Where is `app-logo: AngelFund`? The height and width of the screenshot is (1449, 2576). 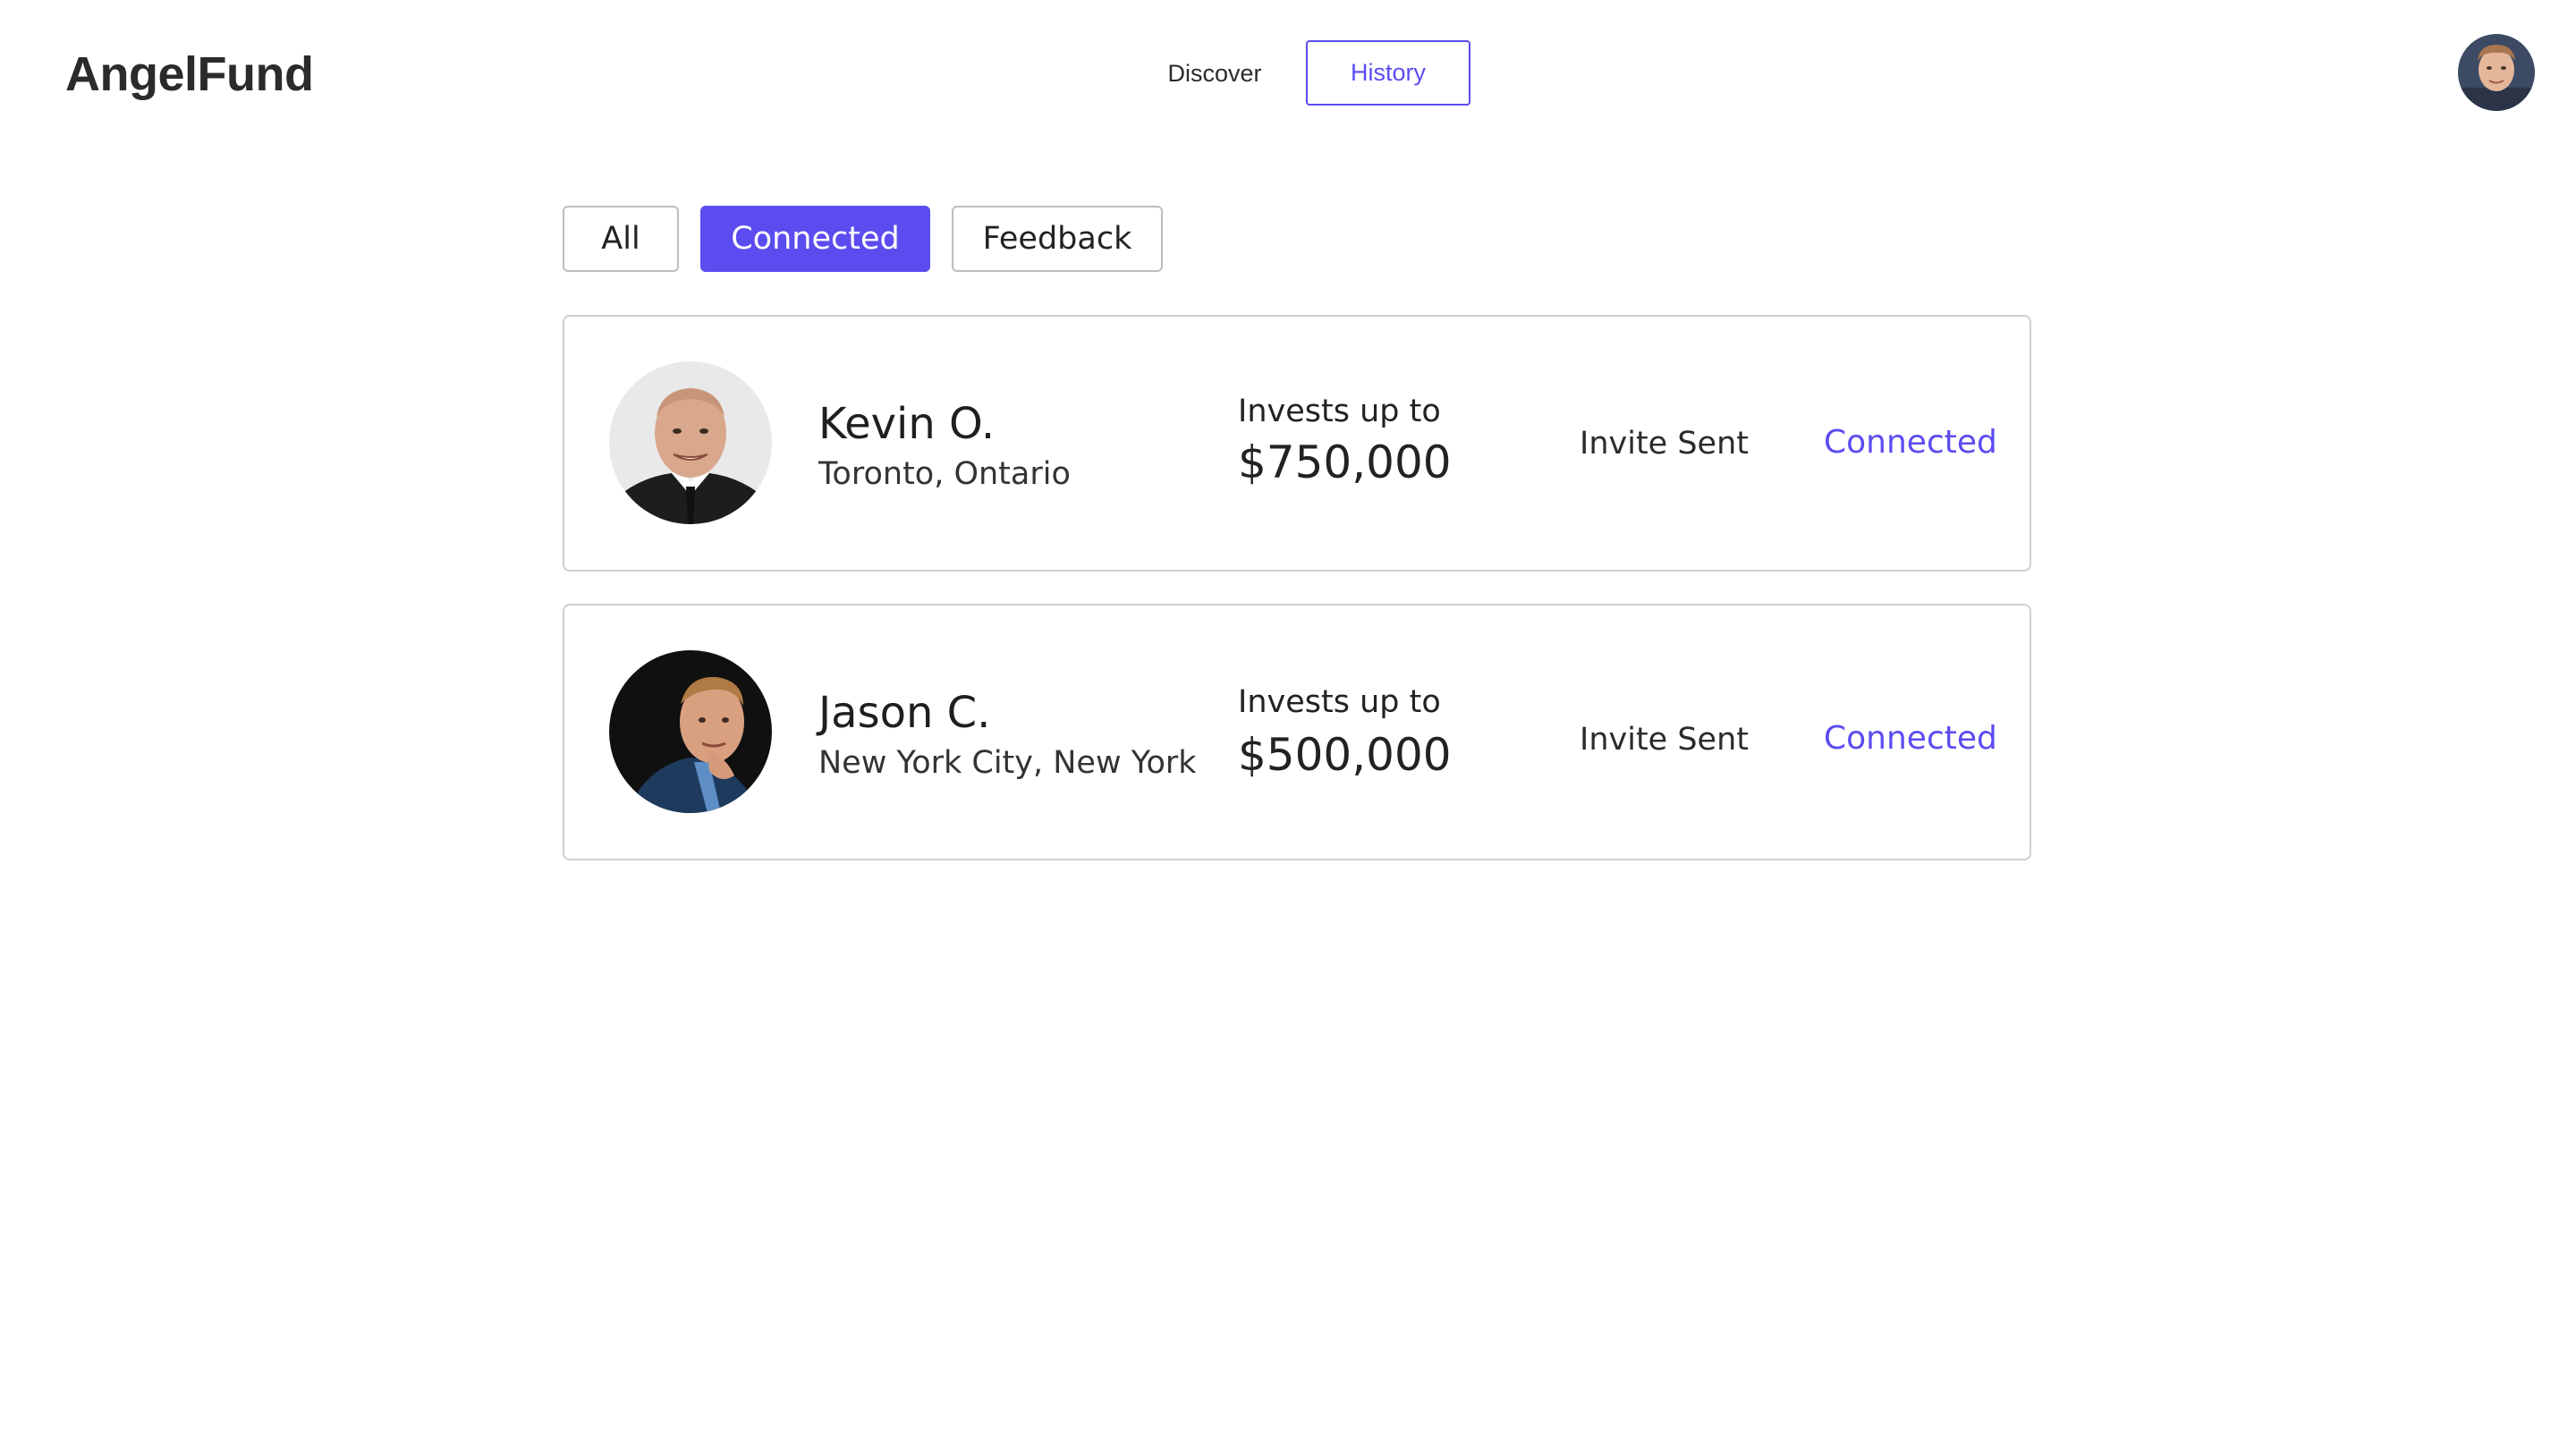 app-logo: AngelFund is located at coordinates (189, 74).